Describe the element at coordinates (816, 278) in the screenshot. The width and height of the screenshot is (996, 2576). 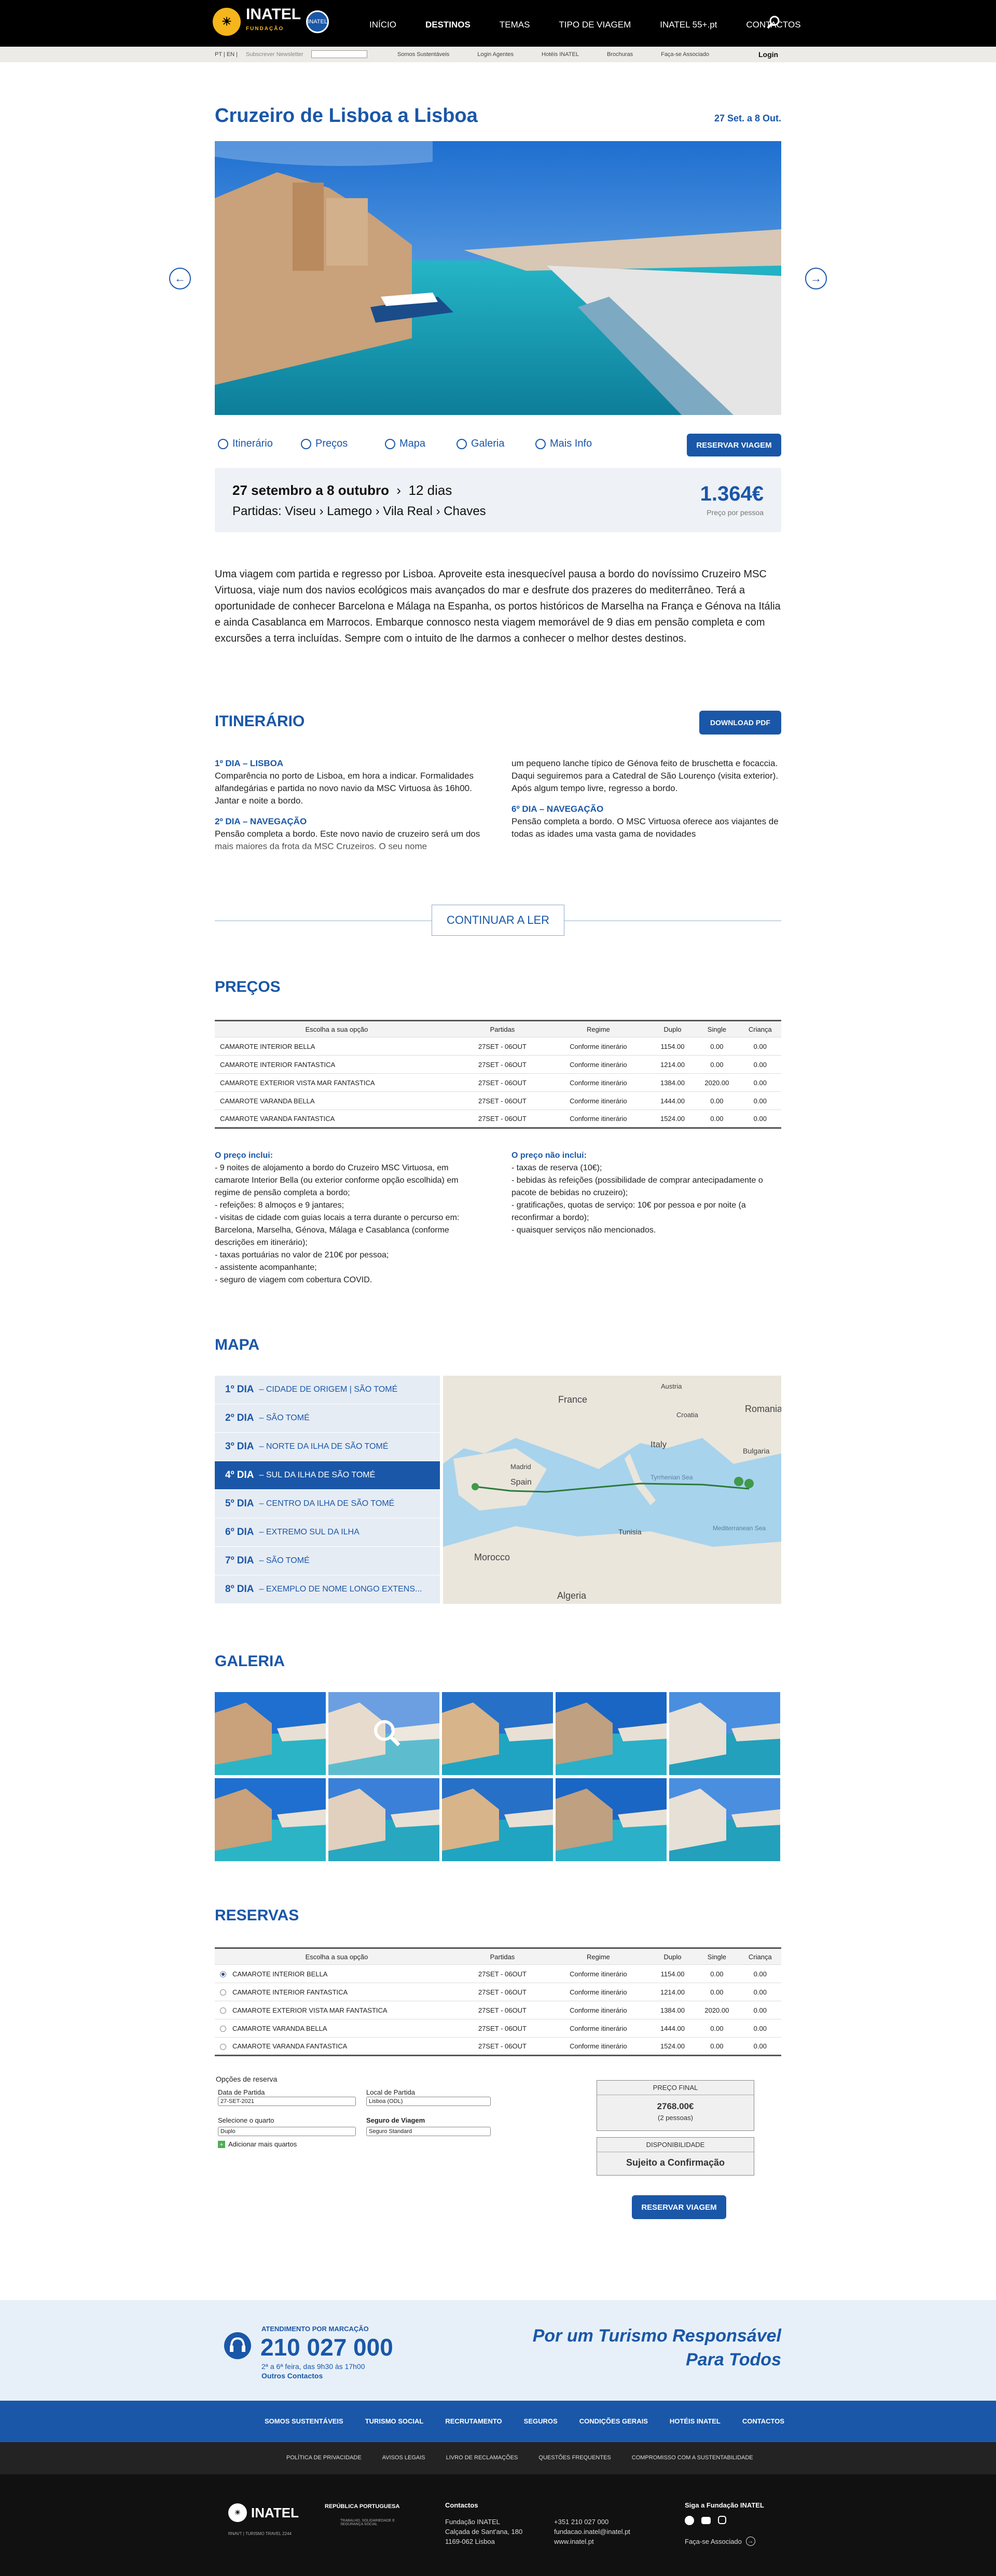
I see `next-arrow-icon: →` at that location.